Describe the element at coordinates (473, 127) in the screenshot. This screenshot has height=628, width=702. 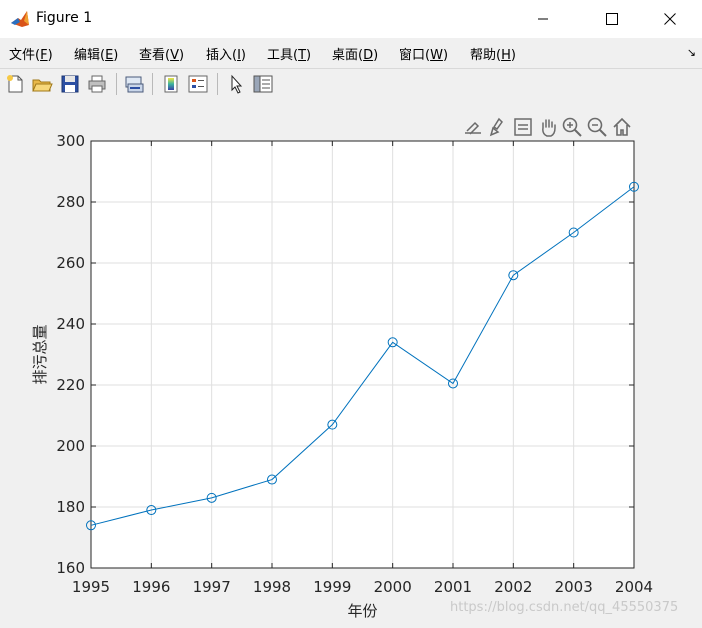
I see `export-icon` at that location.